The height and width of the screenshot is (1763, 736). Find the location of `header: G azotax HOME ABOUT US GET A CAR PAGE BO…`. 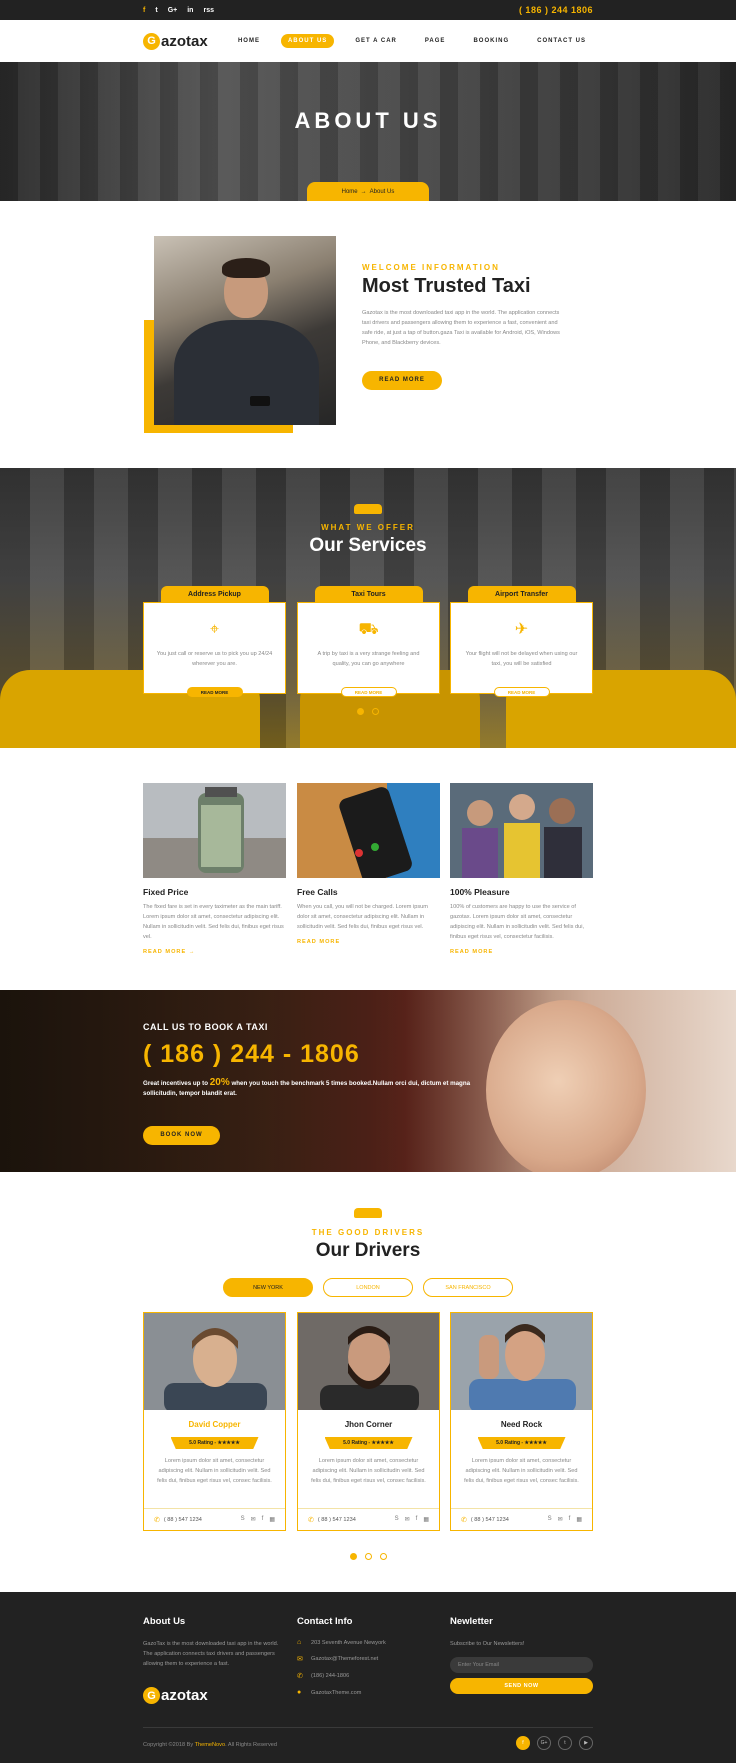

header: G azotax HOME ABOUT US GET A CAR PAGE BO… is located at coordinates (368, 41).